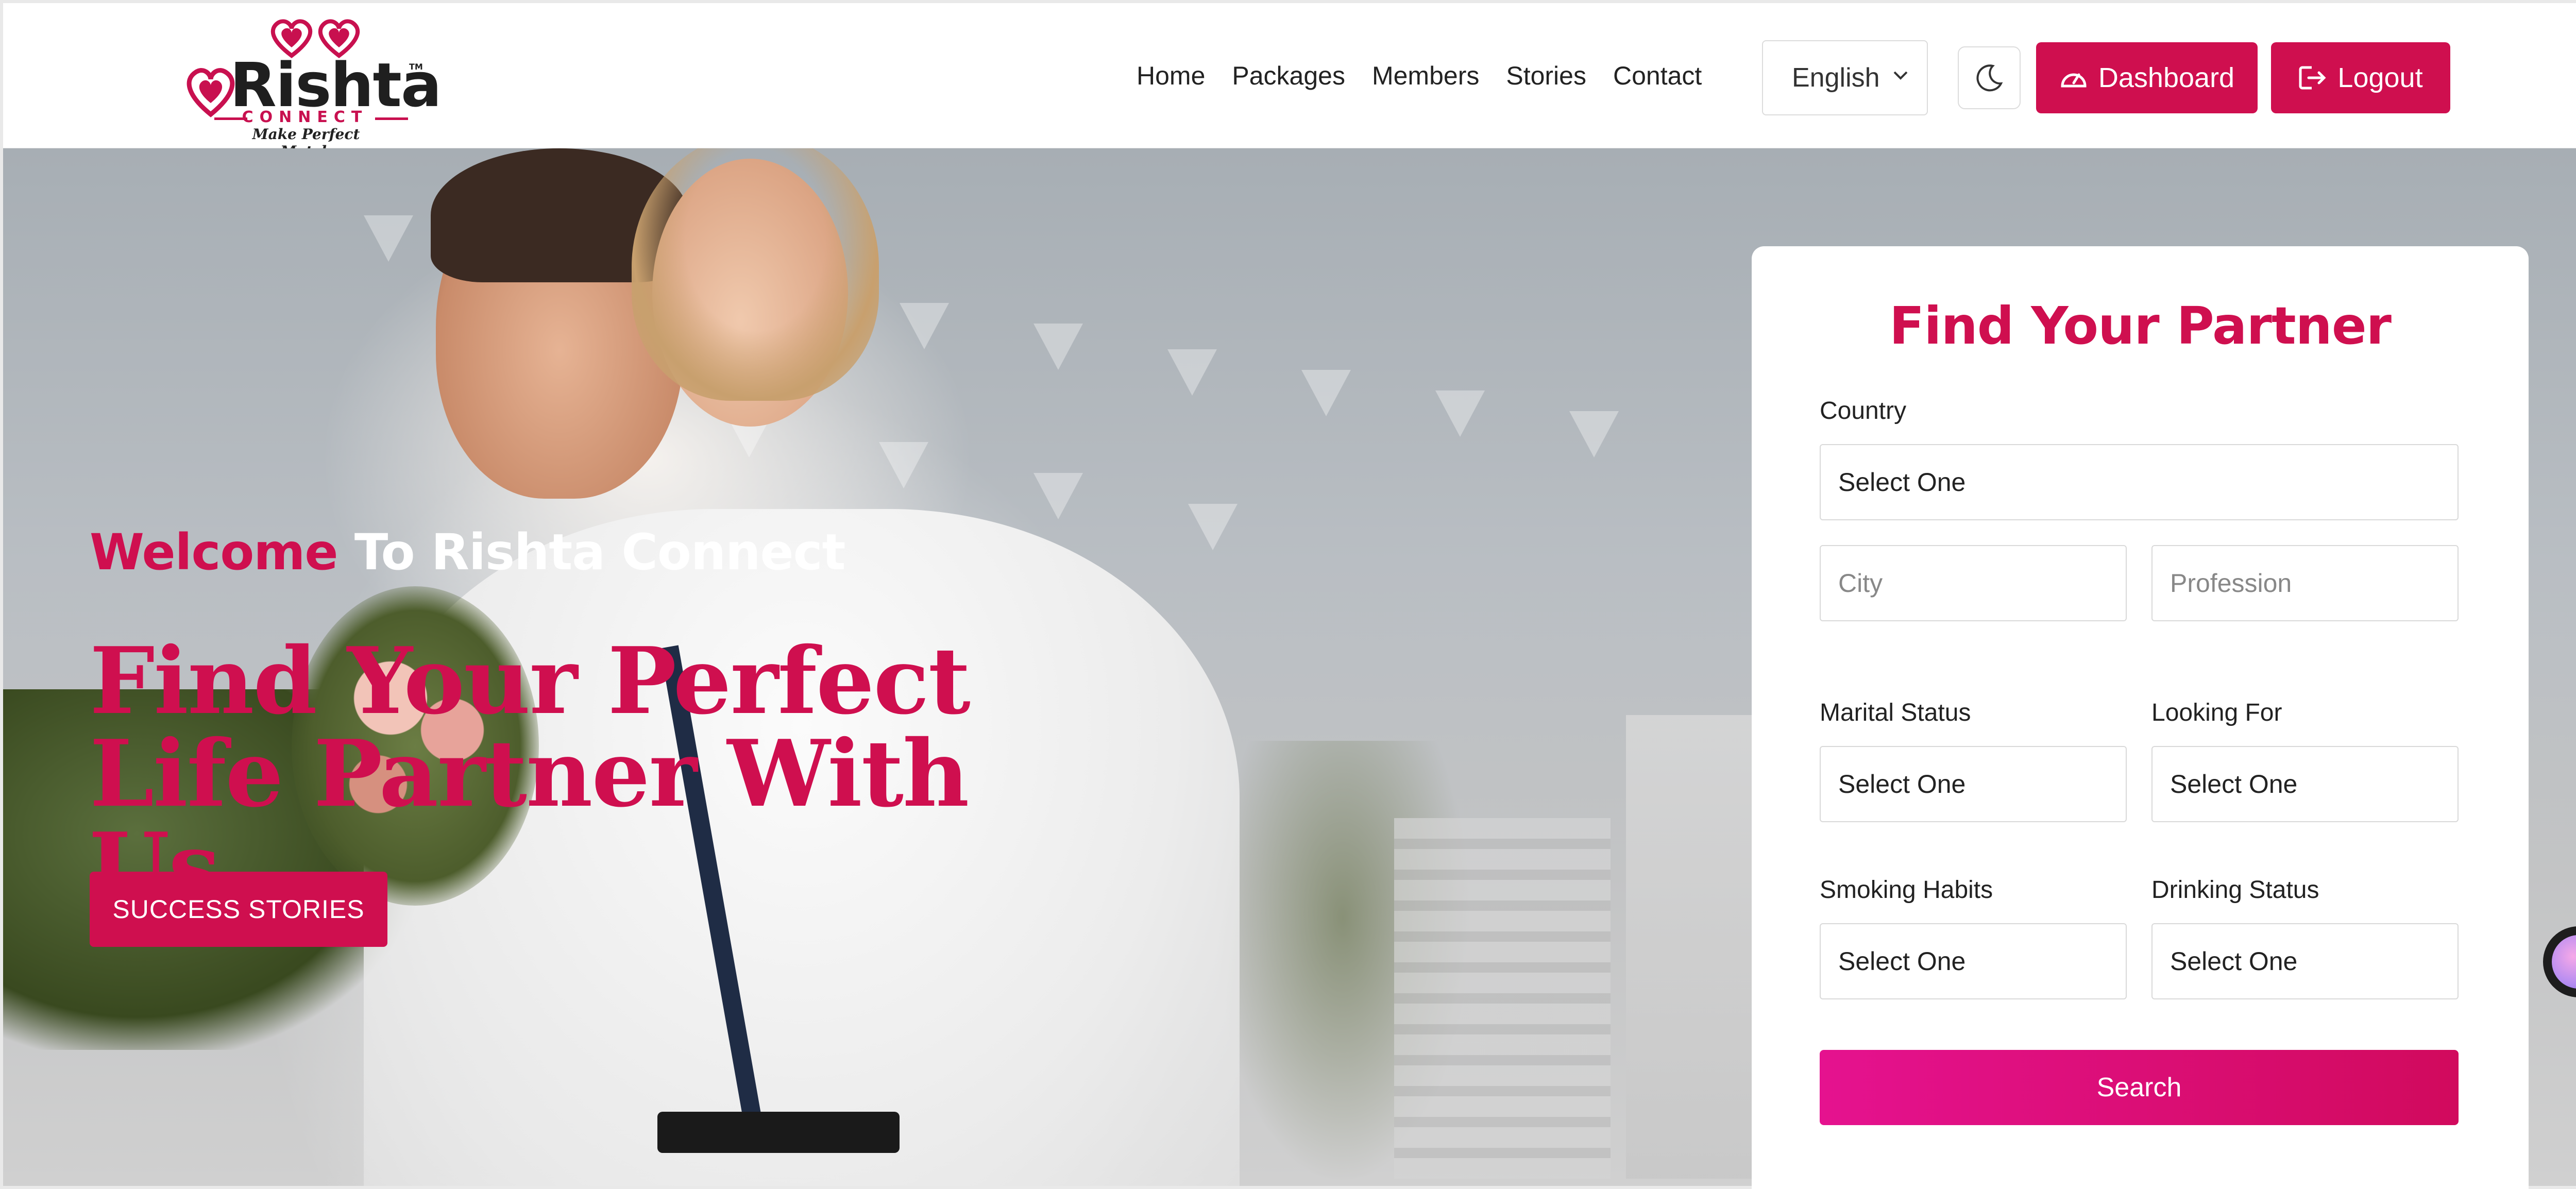 The image size is (2576, 1189). I want to click on couple-photo-woman-hair, so click(755, 274).